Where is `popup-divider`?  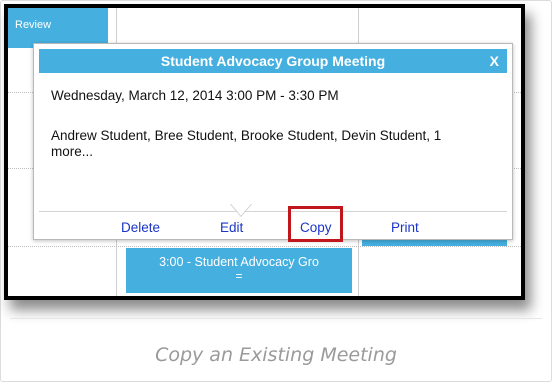 popup-divider is located at coordinates (273, 211).